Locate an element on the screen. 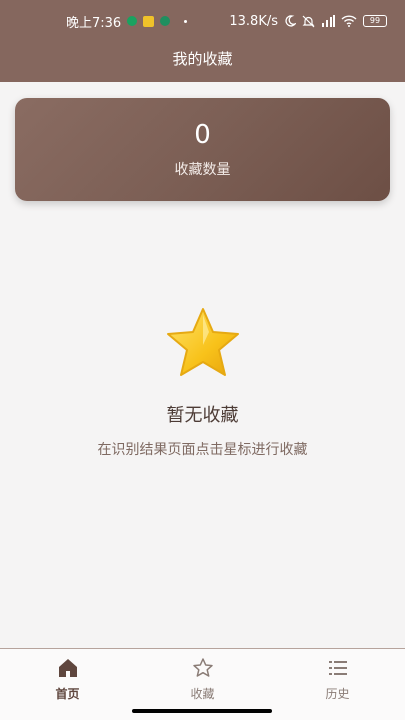 Image resolution: width=405 pixels, height=720 pixels. tab-home: 首页 is located at coordinates (67, 676).